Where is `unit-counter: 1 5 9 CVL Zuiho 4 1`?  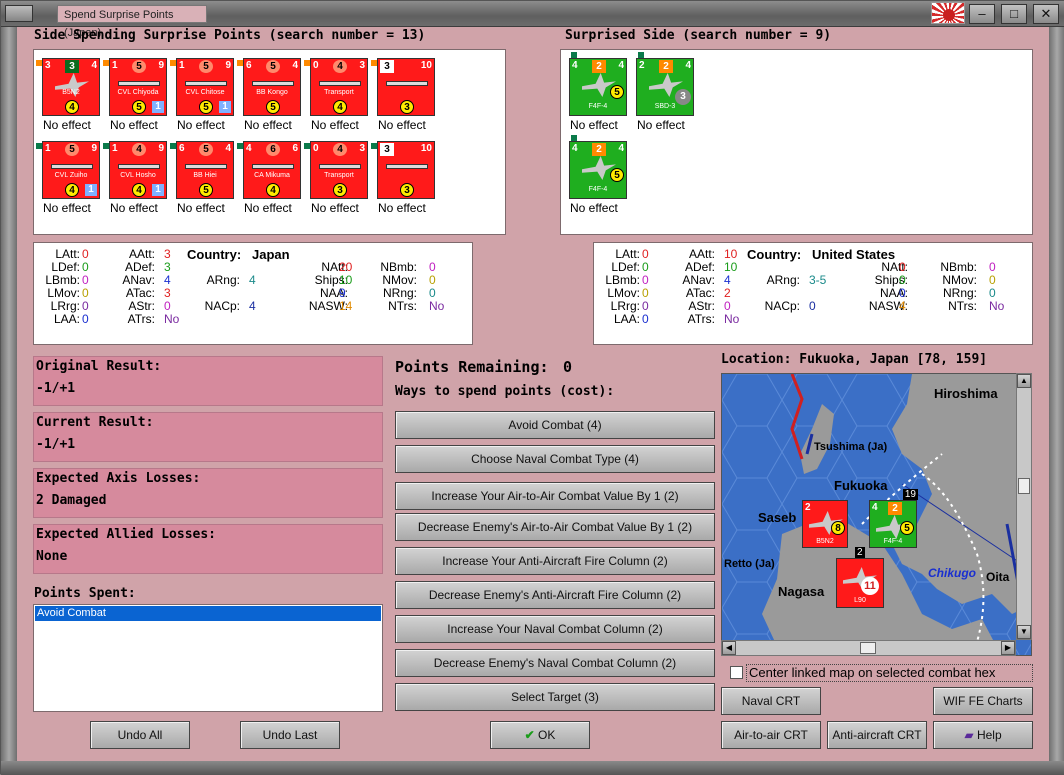 unit-counter: 1 5 9 CVL Zuiho 4 1 is located at coordinates (71, 170).